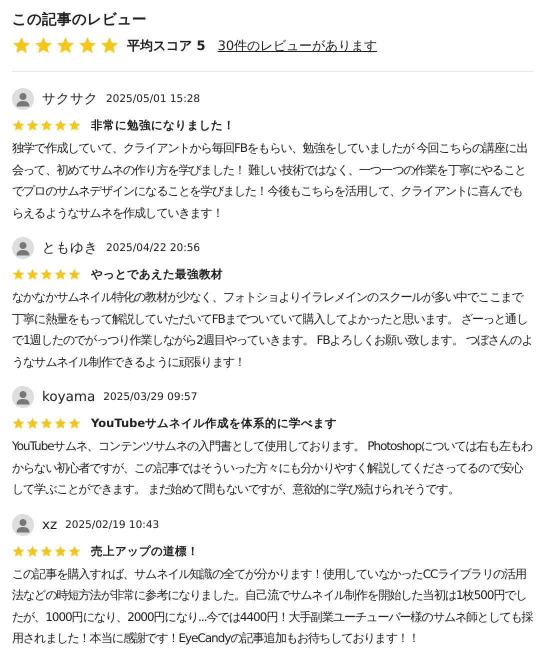 This screenshot has width=545, height=670. I want to click on review-count-link: 30件のレビューがあります, so click(298, 45).